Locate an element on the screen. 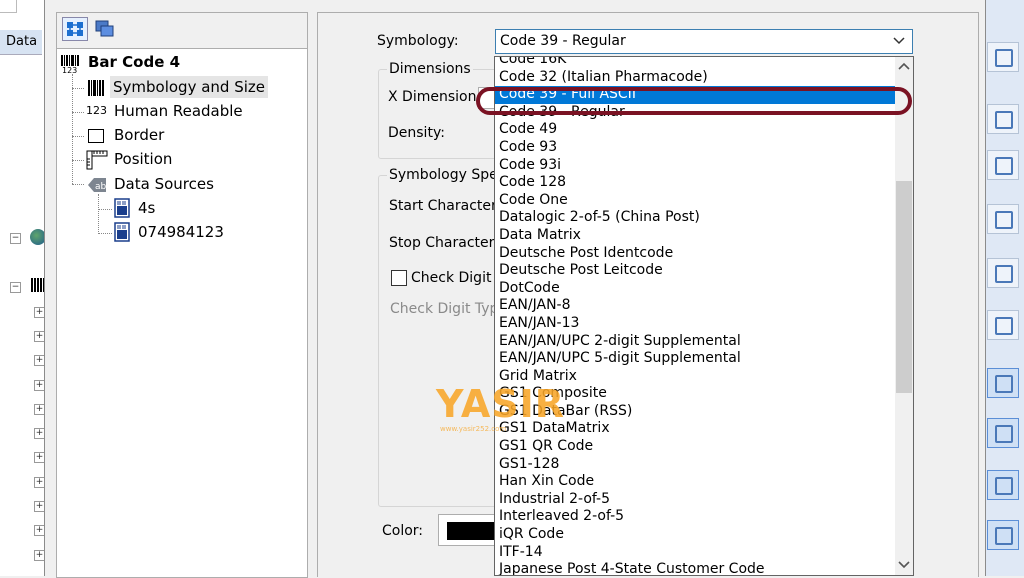 The width and height of the screenshot is (1024, 578). dropdown-option: EAN/JAN/UPC 5-digit Supplemental is located at coordinates (695, 359).